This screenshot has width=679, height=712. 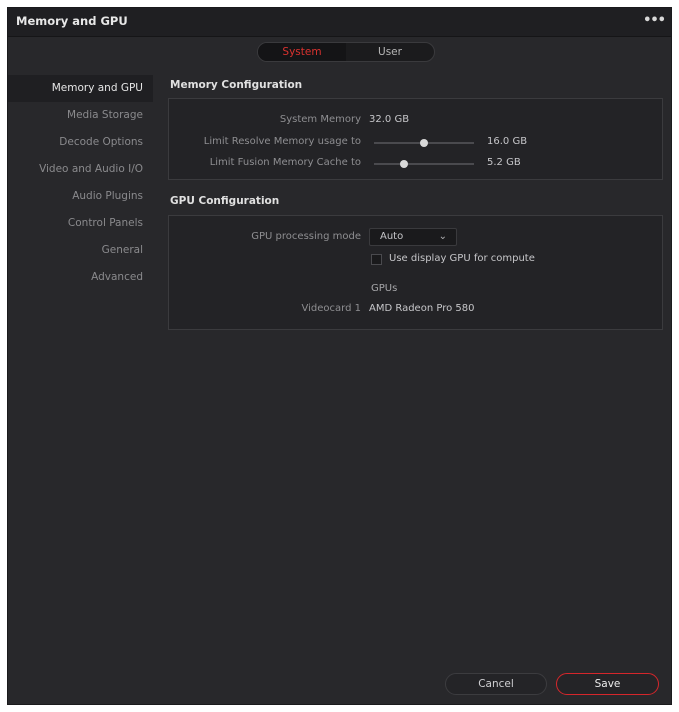 What do you see at coordinates (607, 684) in the screenshot?
I see `save-button: Save` at bounding box center [607, 684].